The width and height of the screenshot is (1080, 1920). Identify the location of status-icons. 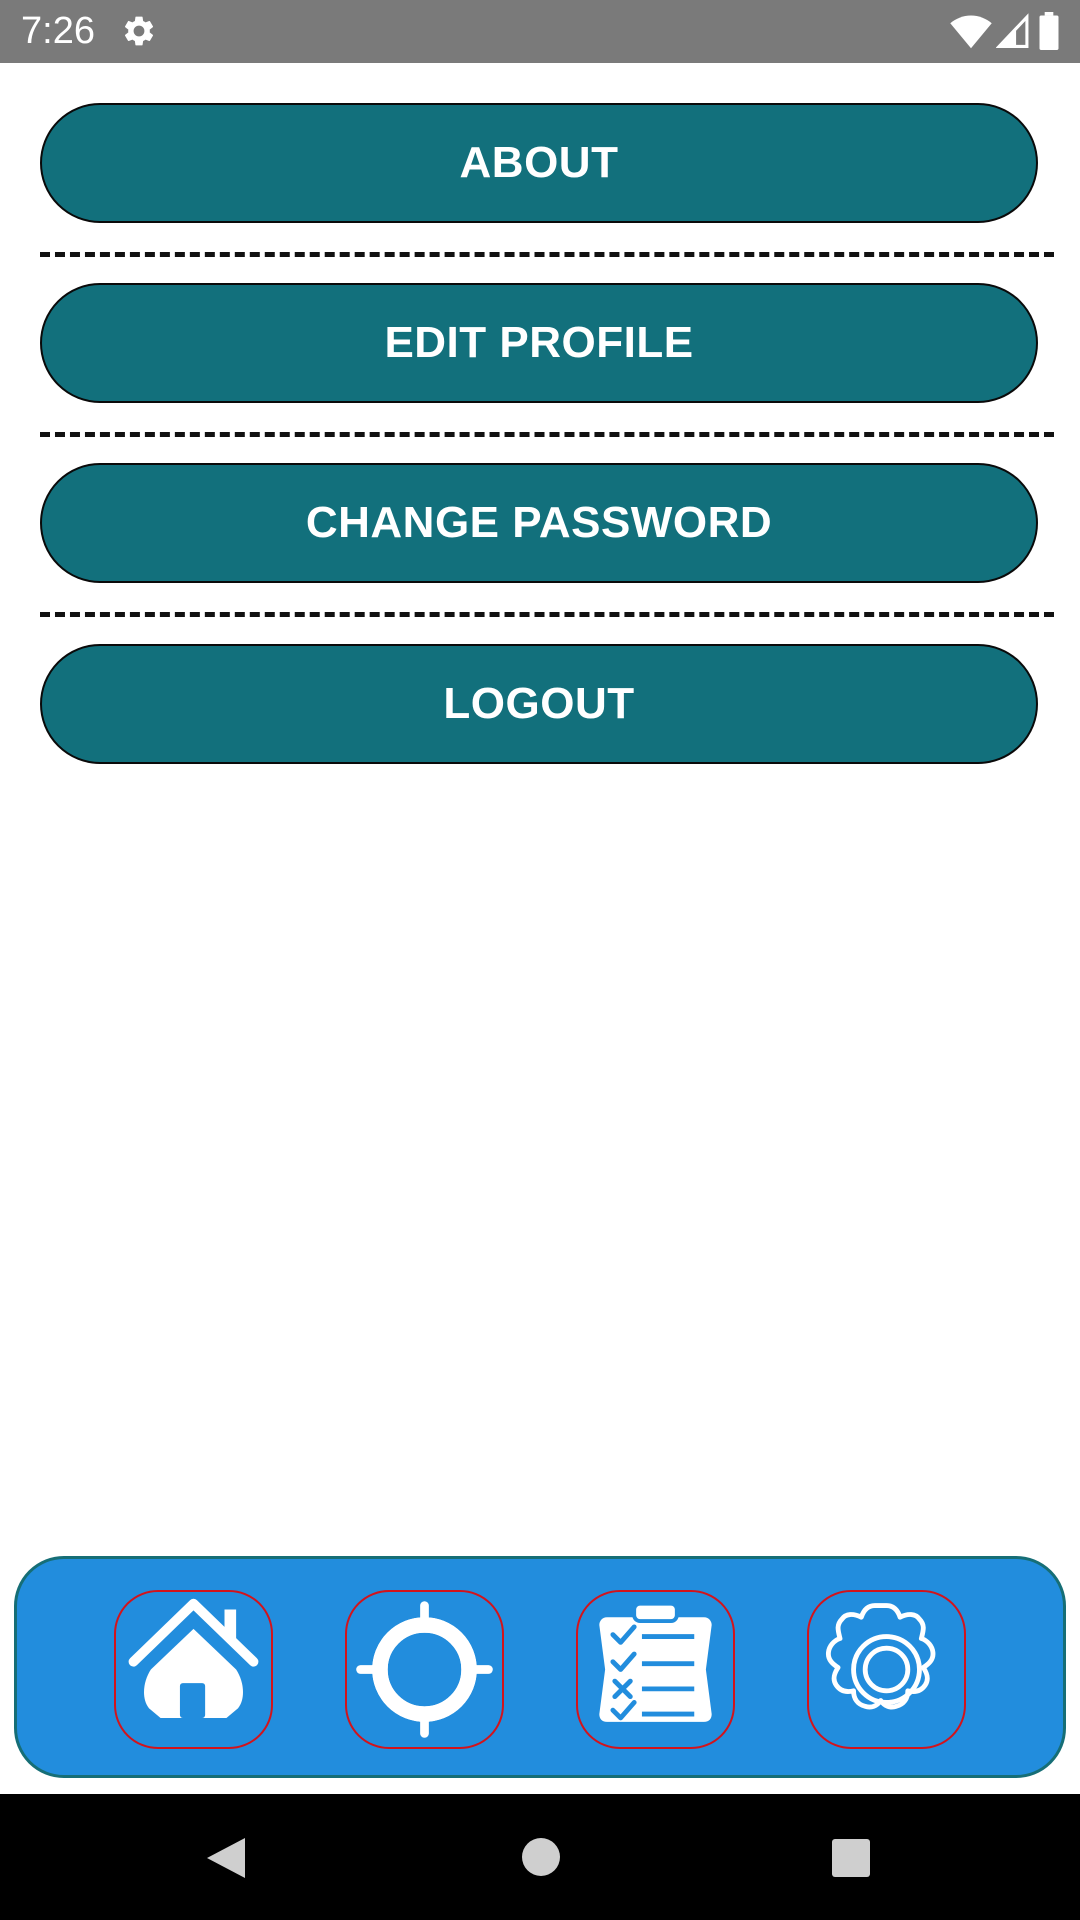
(1005, 32).